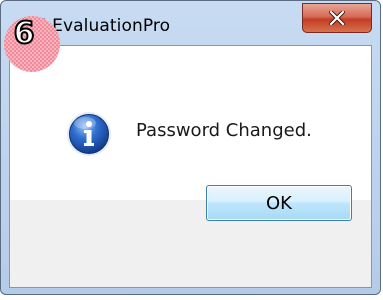 The image size is (383, 300). I want to click on step-number-badge: 6, so click(32, 44).